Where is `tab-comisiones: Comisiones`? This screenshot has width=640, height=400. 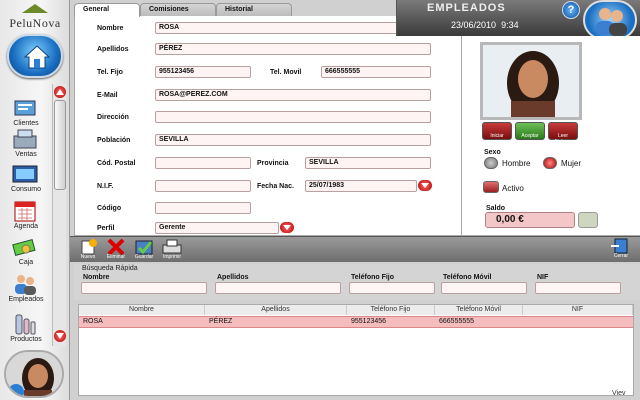
tab-comisiones: Comisiones is located at coordinates (178, 9).